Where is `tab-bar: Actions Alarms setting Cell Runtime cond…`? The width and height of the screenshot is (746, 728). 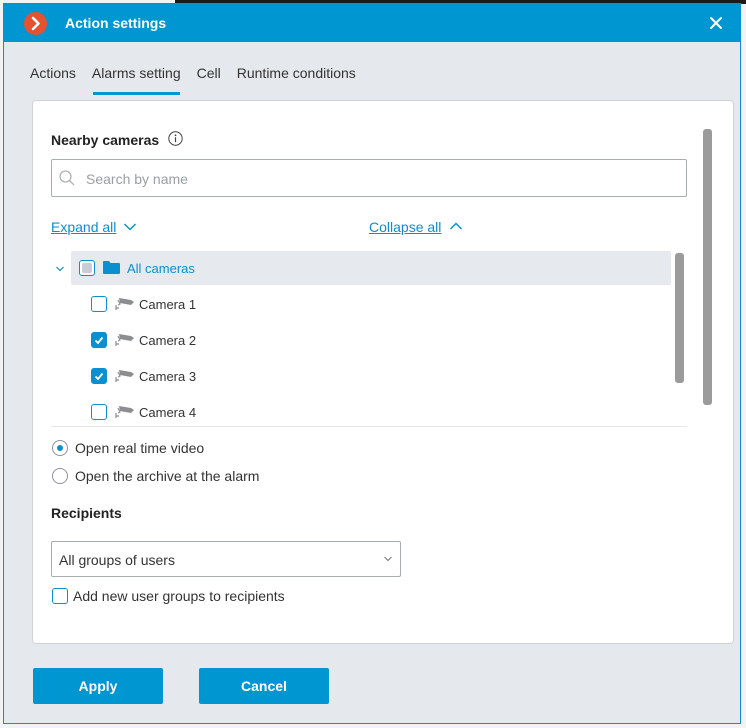
tab-bar: Actions Alarms setting Cell Runtime cond… is located at coordinates (201, 78).